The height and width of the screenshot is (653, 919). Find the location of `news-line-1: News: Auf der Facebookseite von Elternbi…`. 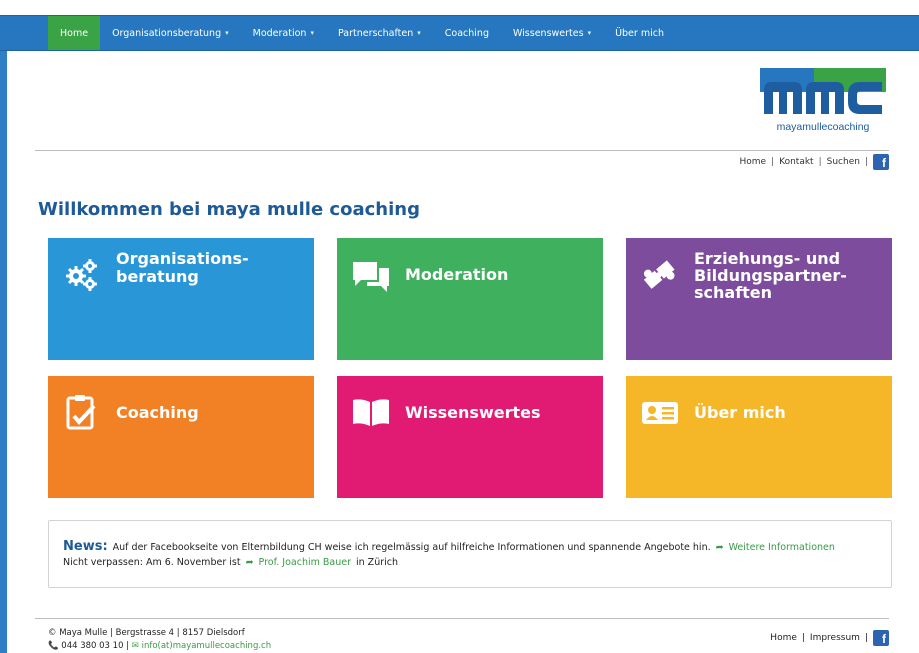

news-line-1: News: Auf der Facebookseite von Elternbi… is located at coordinates (470, 546).